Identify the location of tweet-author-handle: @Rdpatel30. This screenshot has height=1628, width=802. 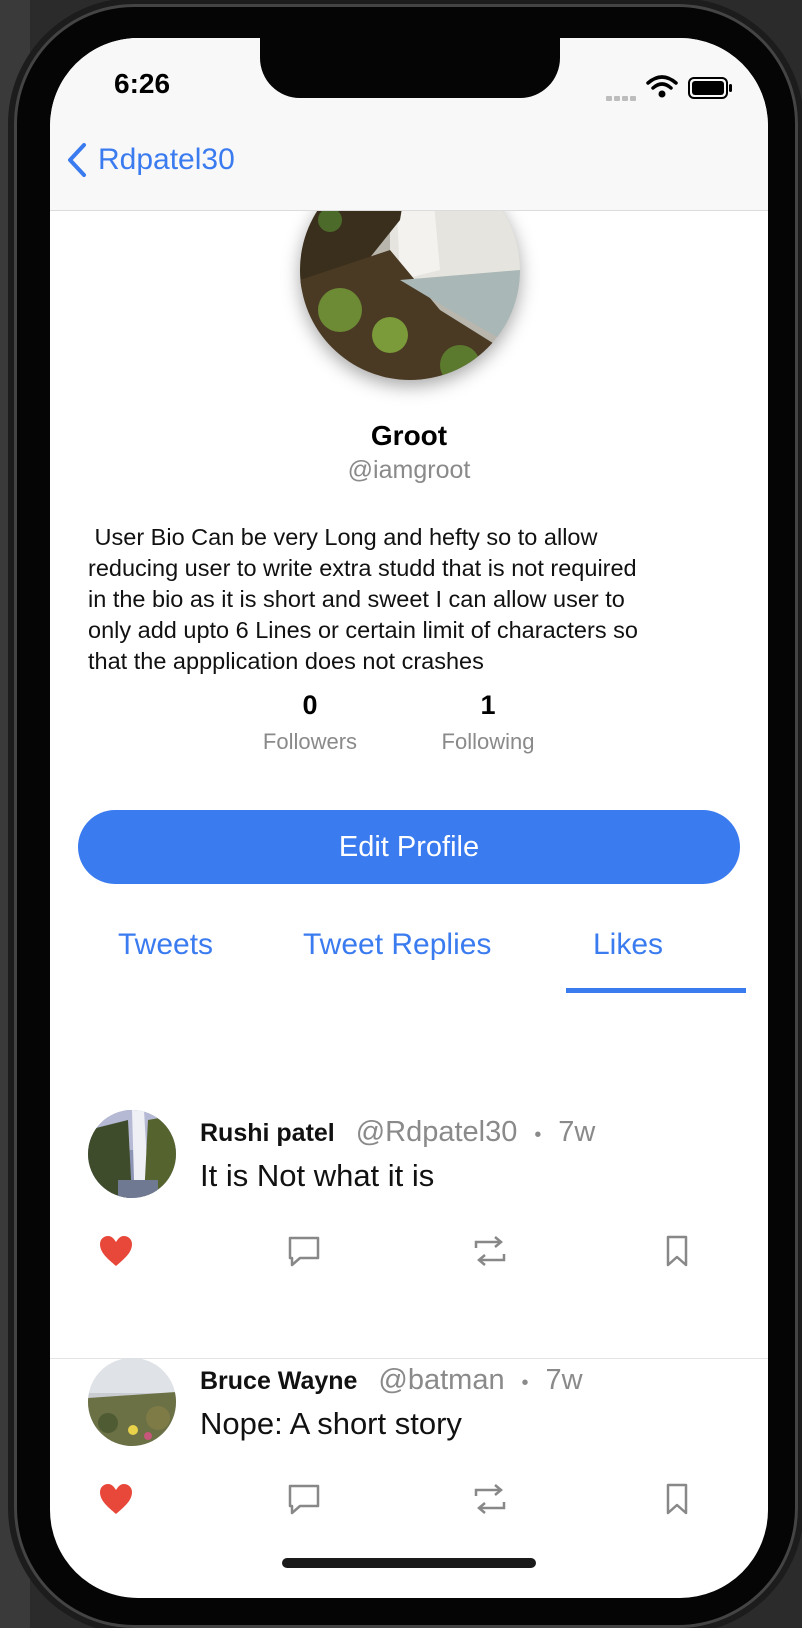
(437, 1132).